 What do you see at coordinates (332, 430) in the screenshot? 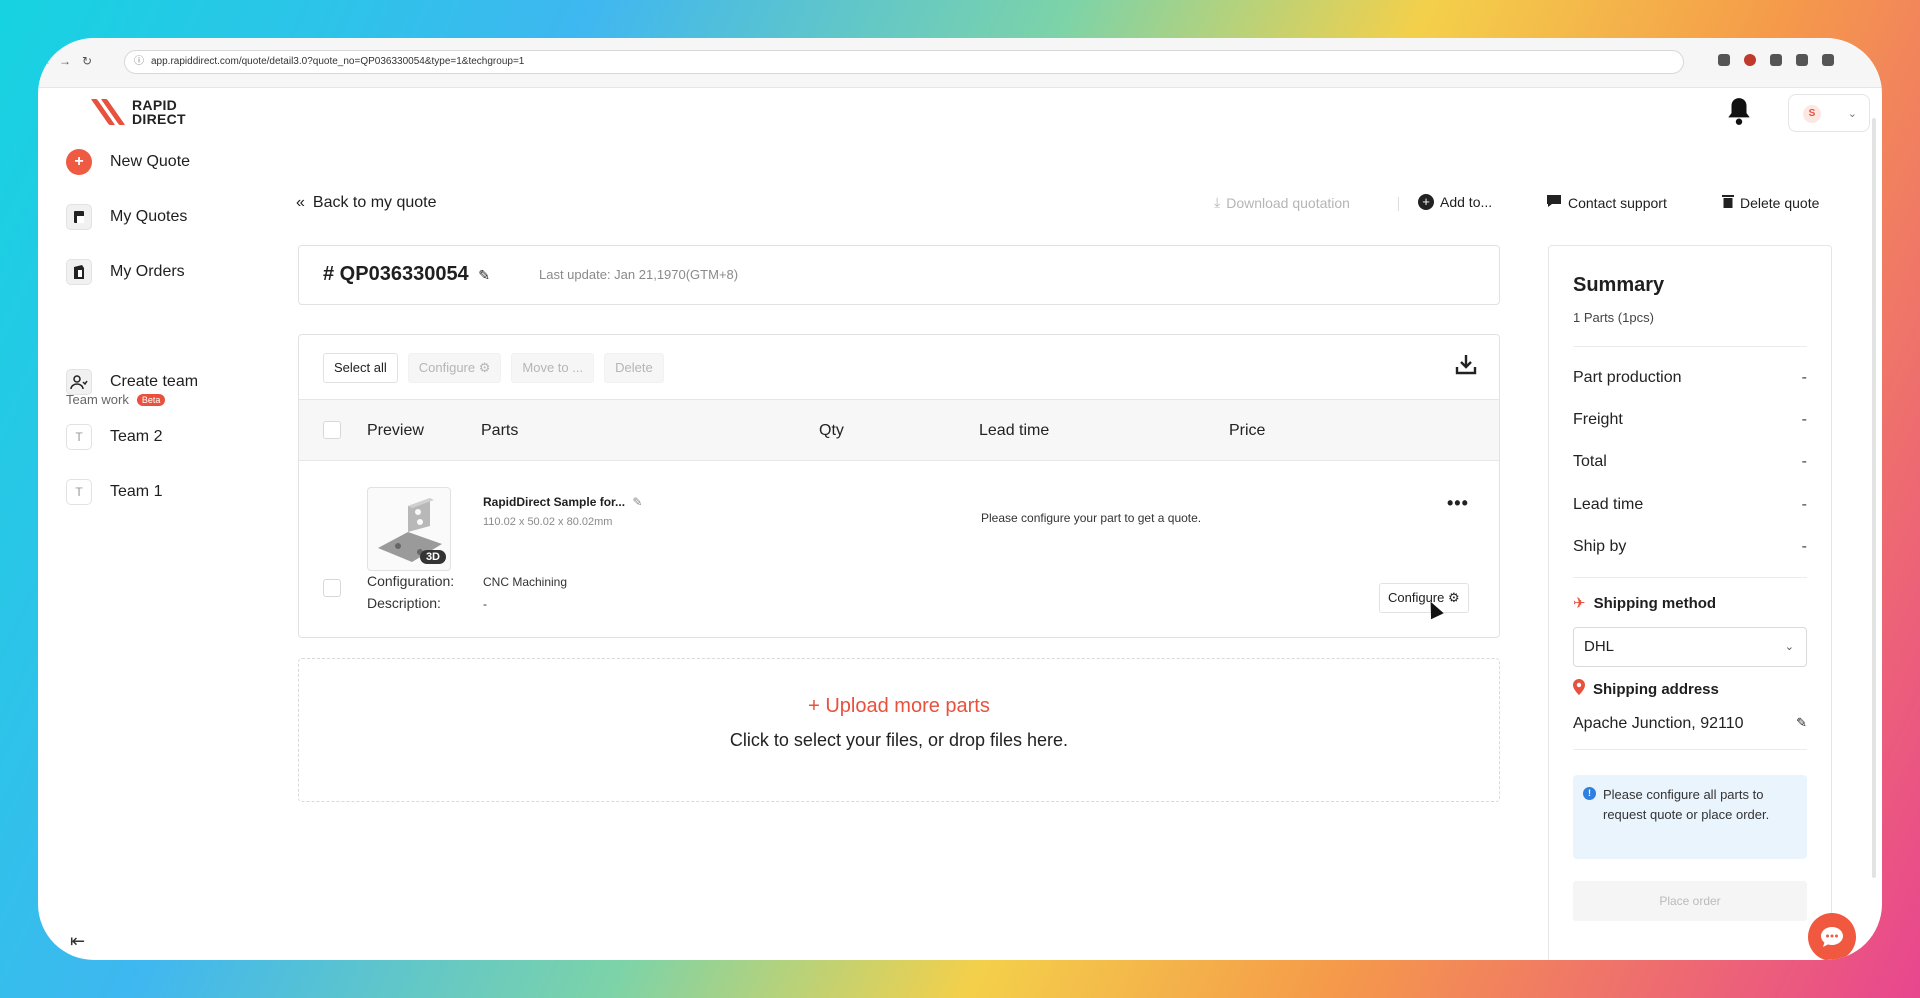
I see `select-all-checkbox` at bounding box center [332, 430].